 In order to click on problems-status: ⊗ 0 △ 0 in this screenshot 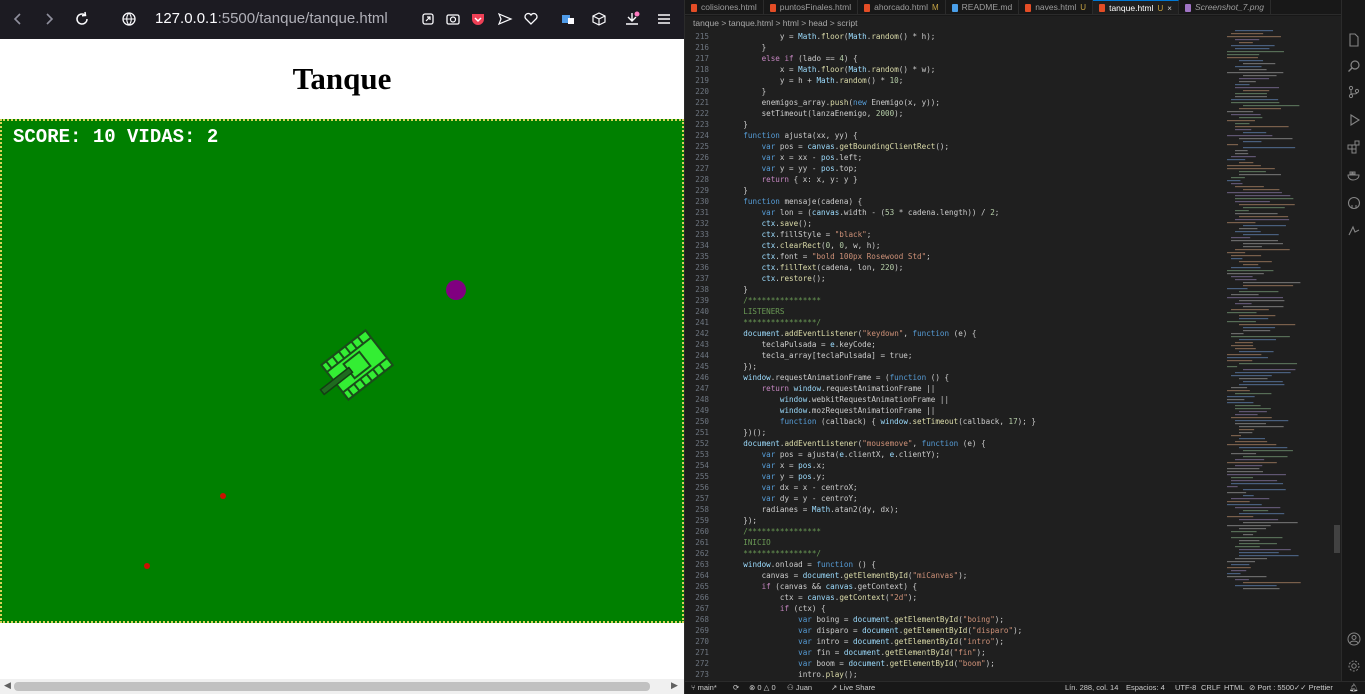, I will do `click(762, 688)`.